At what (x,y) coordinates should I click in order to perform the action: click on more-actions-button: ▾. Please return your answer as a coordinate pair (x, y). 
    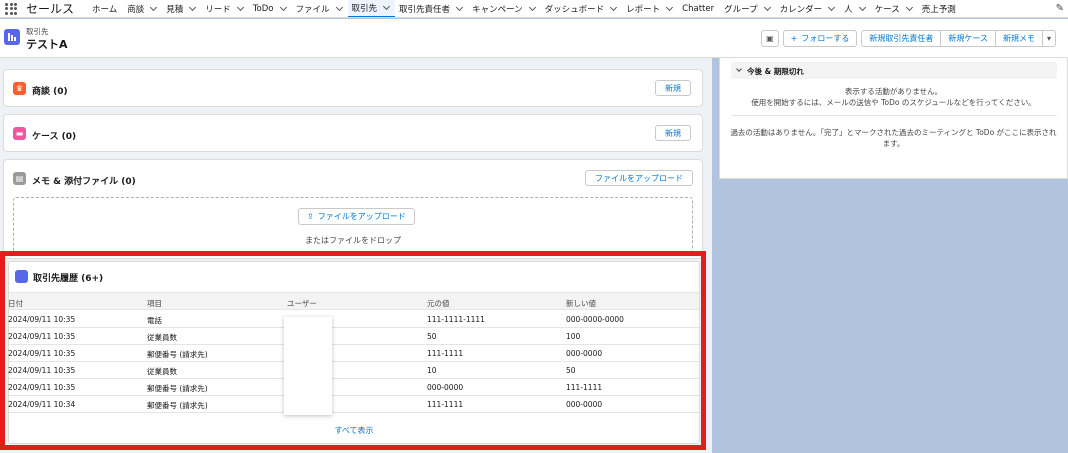
    Looking at the image, I should click on (1048, 38).